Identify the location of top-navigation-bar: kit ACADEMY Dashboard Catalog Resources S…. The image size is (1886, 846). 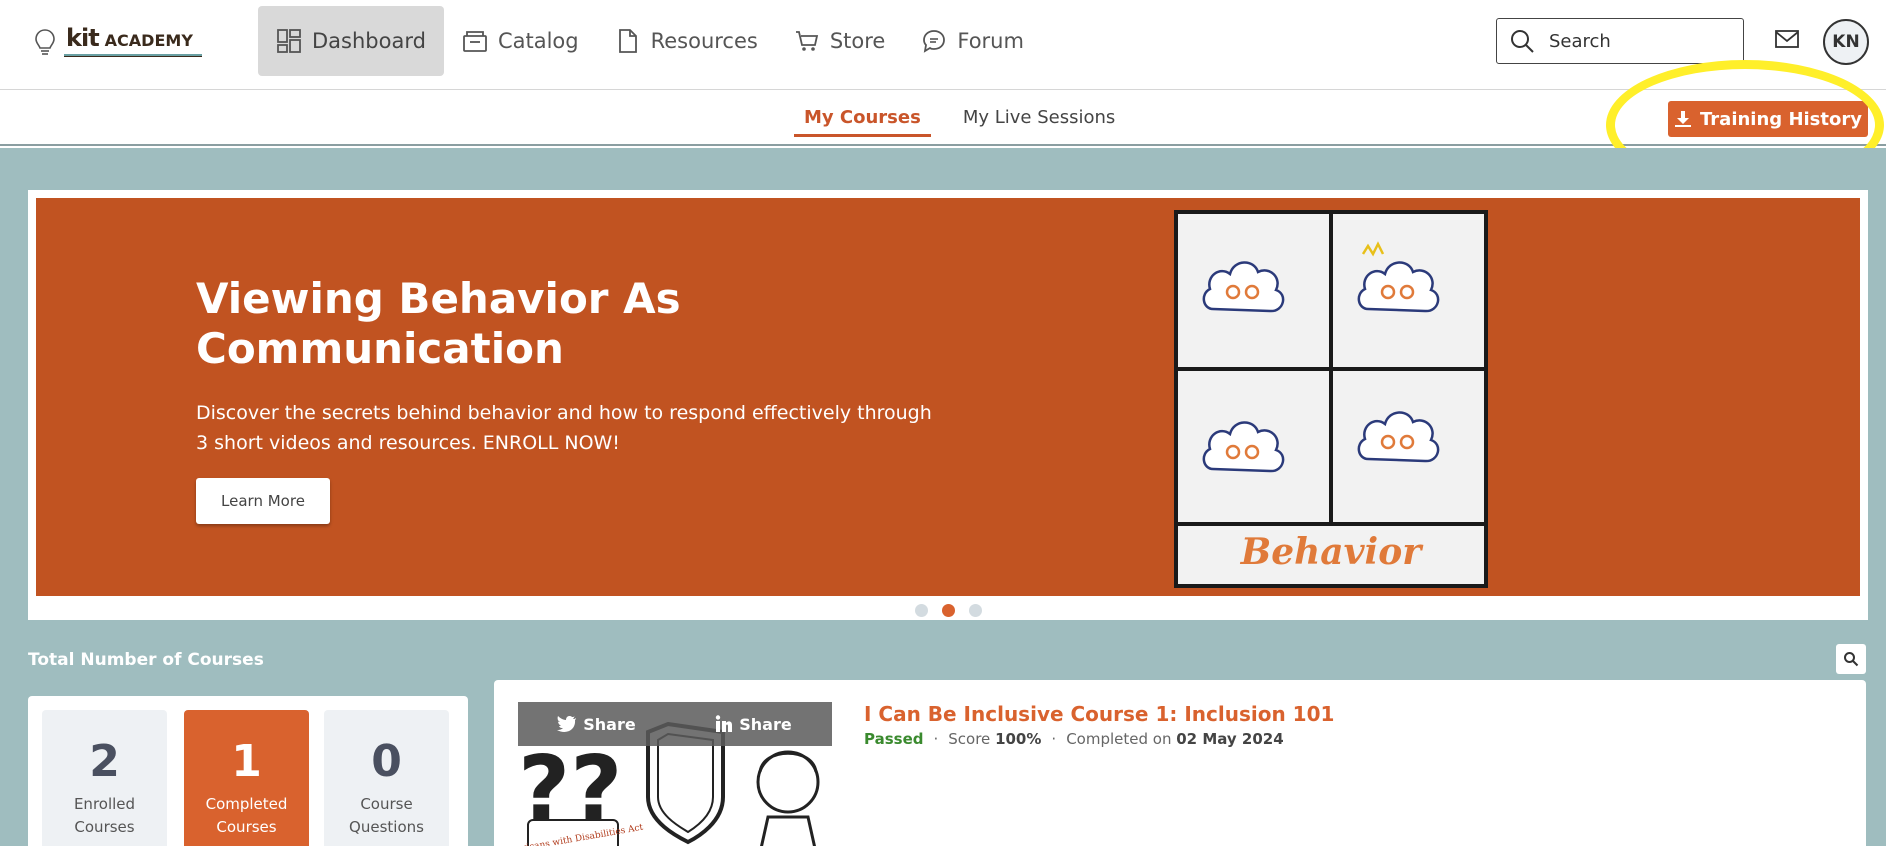
(943, 45).